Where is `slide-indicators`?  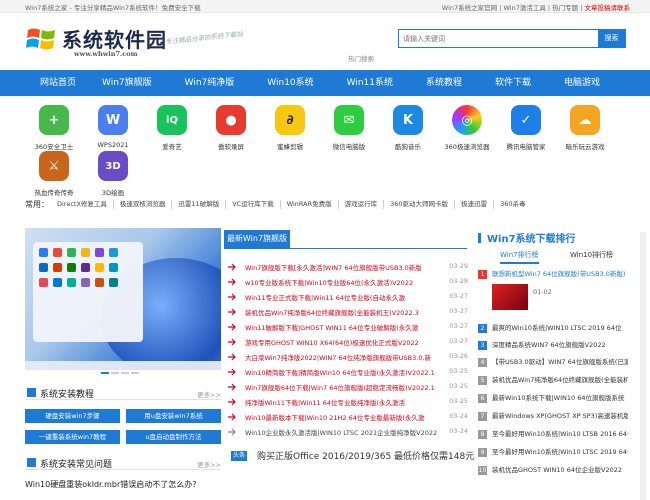
slide-indicators is located at coordinates (123, 375).